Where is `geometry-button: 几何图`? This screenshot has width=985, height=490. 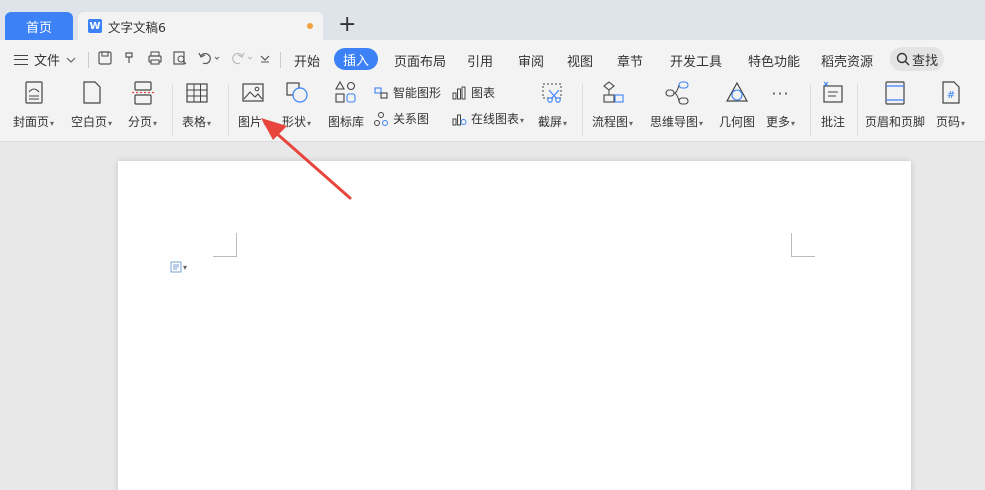
geometry-button: 几何图 is located at coordinates (737, 105).